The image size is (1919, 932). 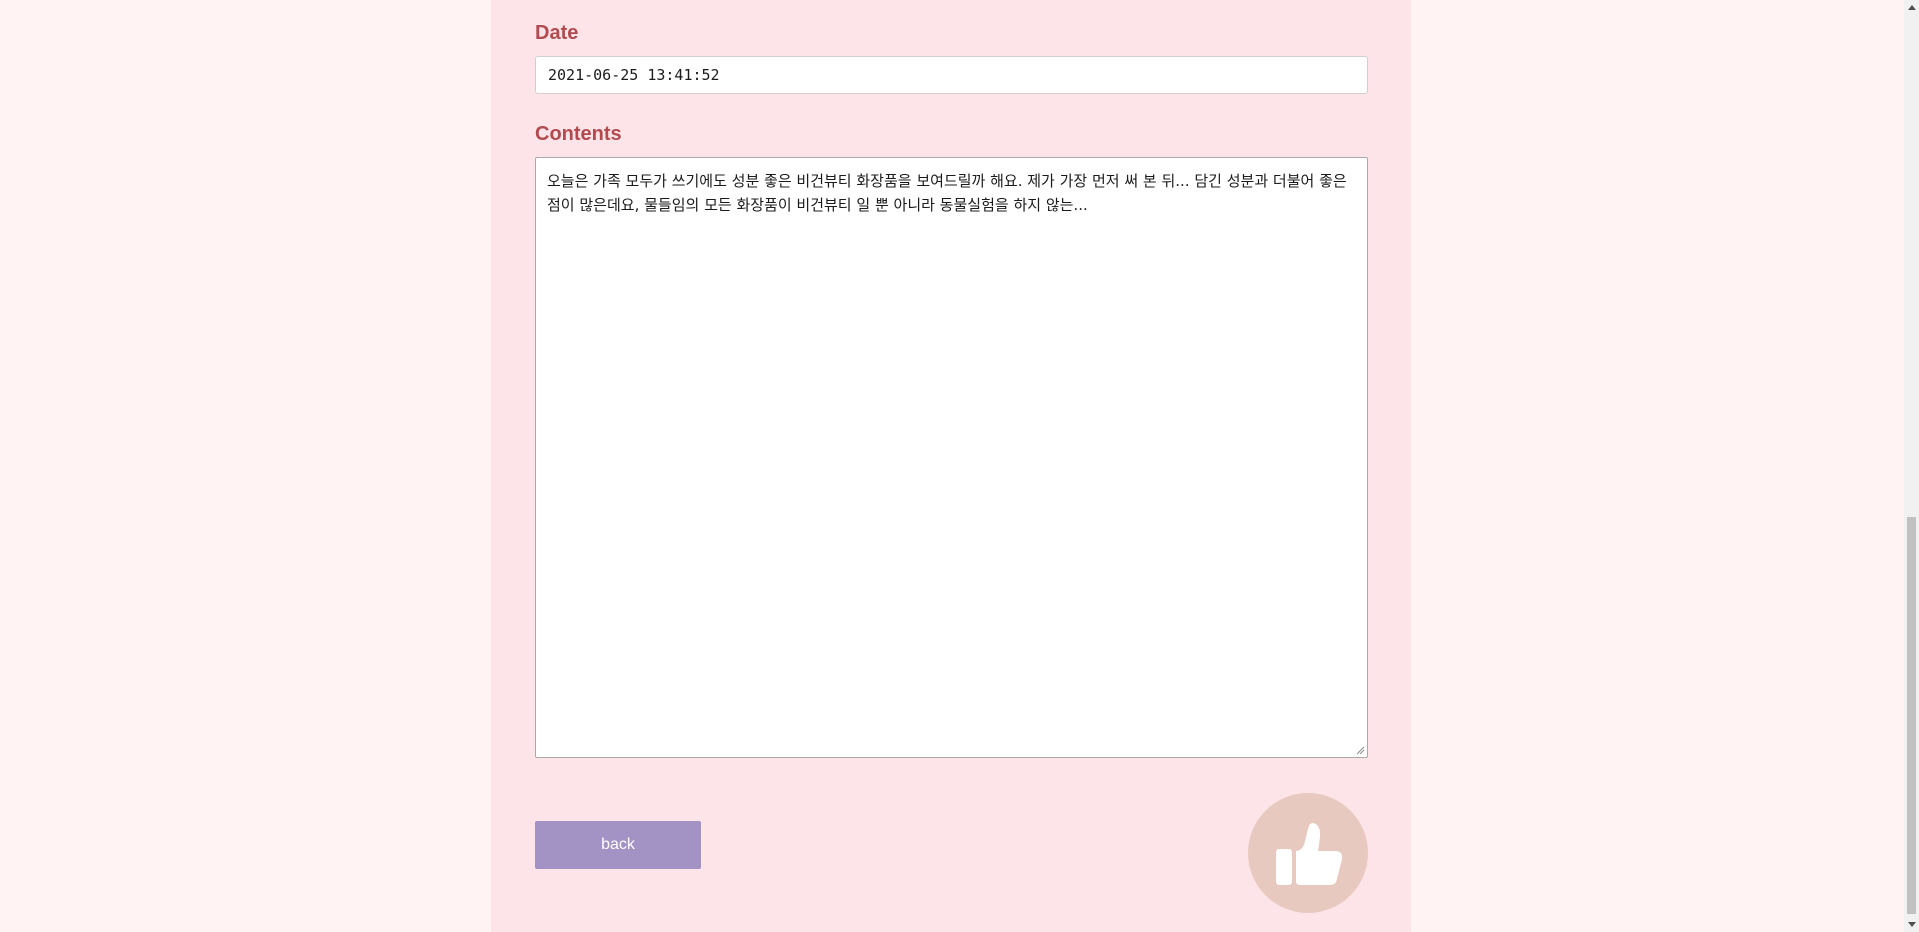 What do you see at coordinates (951, 75) in the screenshot?
I see `date-field: 2021-06-25 13:41:52` at bounding box center [951, 75].